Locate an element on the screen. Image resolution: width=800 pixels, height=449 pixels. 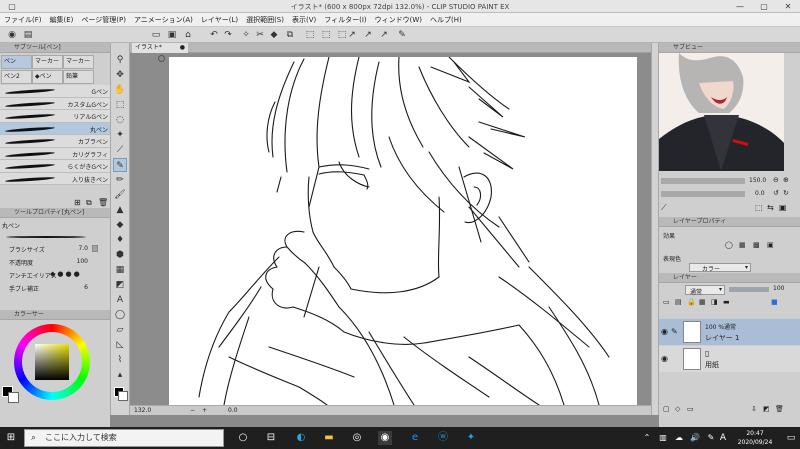
merge-down-icon: ⇩ is located at coordinates (754, 409).